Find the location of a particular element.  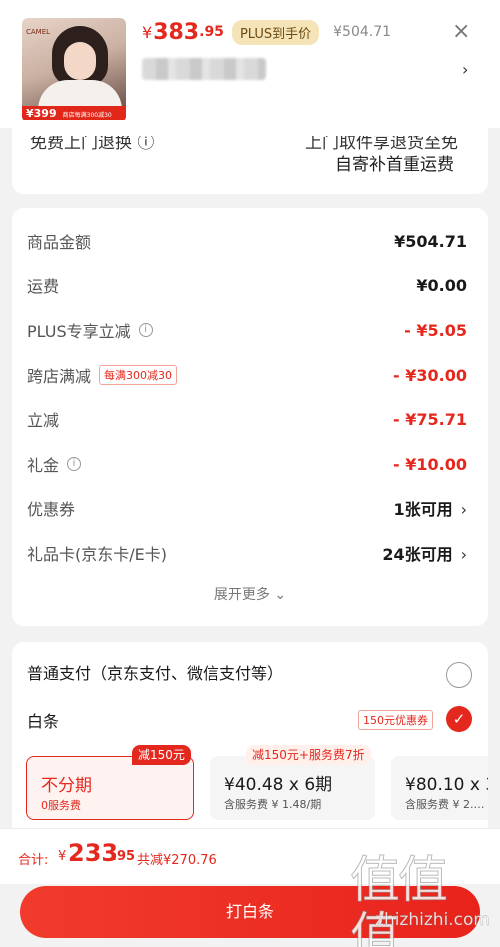

promo-tag: 每满300减30 is located at coordinates (138, 375).